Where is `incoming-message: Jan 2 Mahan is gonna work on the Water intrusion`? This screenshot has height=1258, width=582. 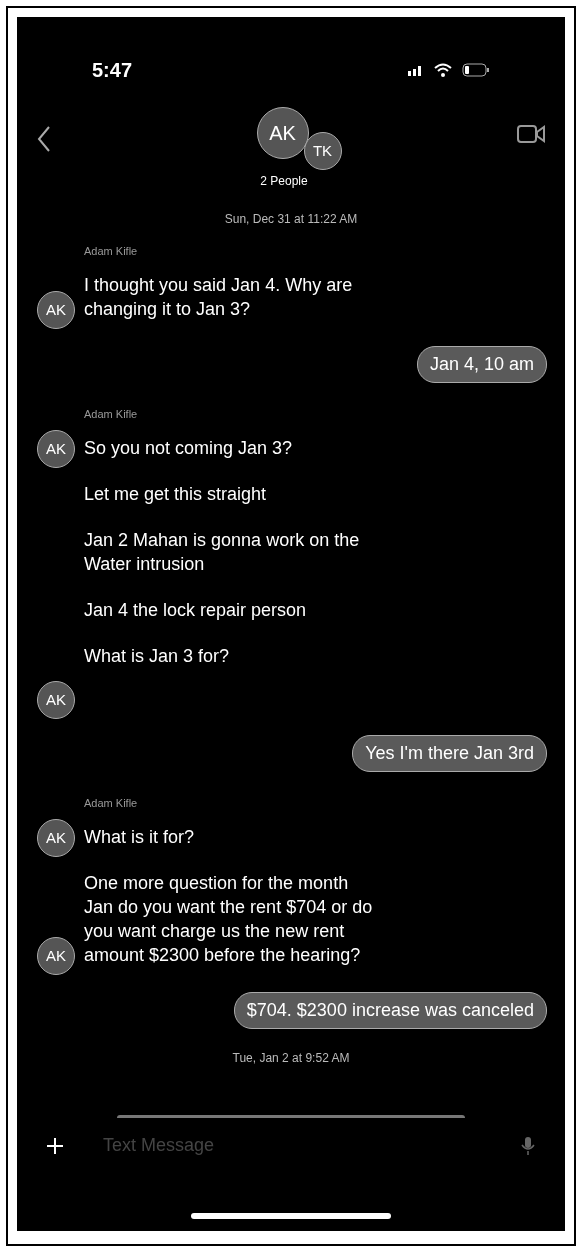 incoming-message: Jan 2 Mahan is gonna work on the Water intrusion is located at coordinates (222, 552).